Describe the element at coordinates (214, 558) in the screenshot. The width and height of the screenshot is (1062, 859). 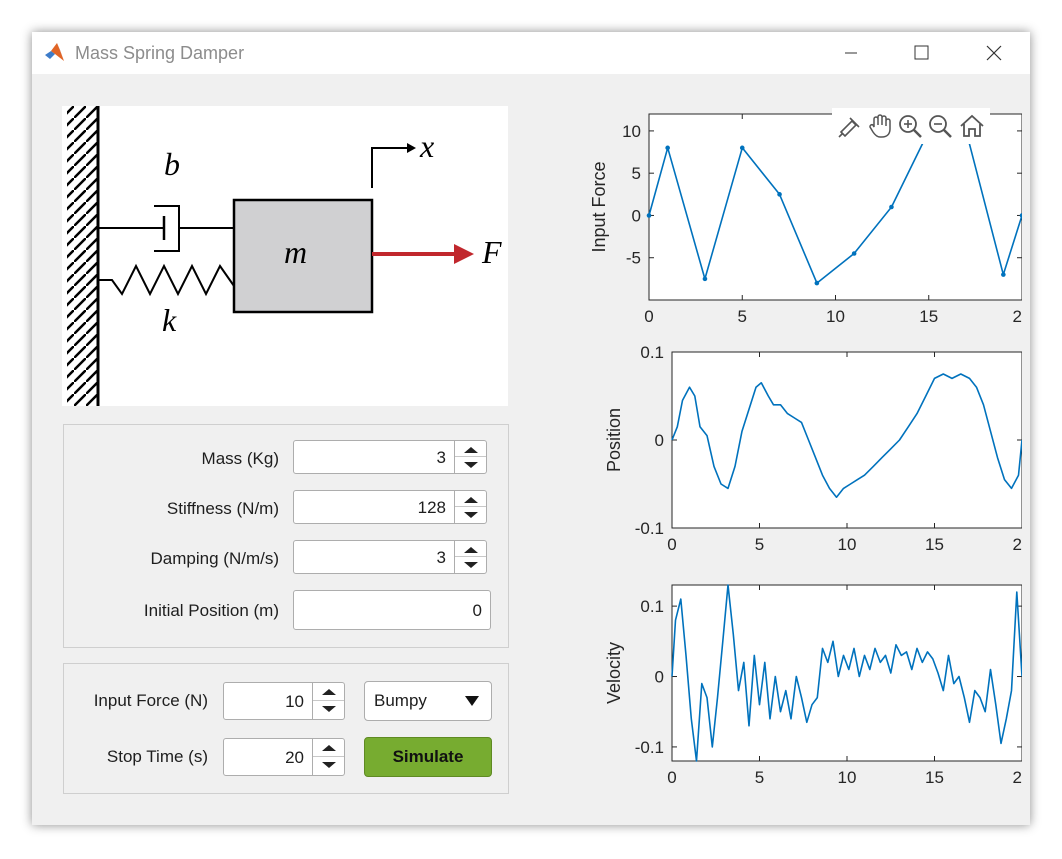
I see `damping-label: Damping (N/m/s)` at that location.